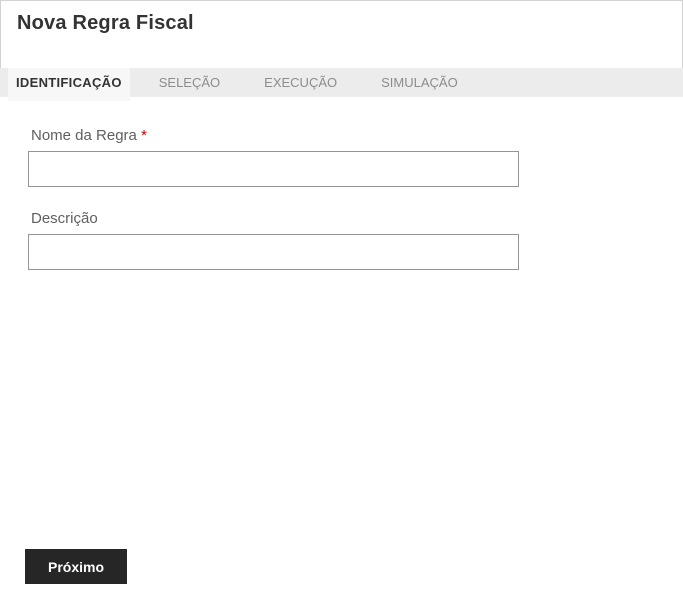 The width and height of the screenshot is (683, 602). What do you see at coordinates (76, 566) in the screenshot?
I see `proximo-button: Próximo` at bounding box center [76, 566].